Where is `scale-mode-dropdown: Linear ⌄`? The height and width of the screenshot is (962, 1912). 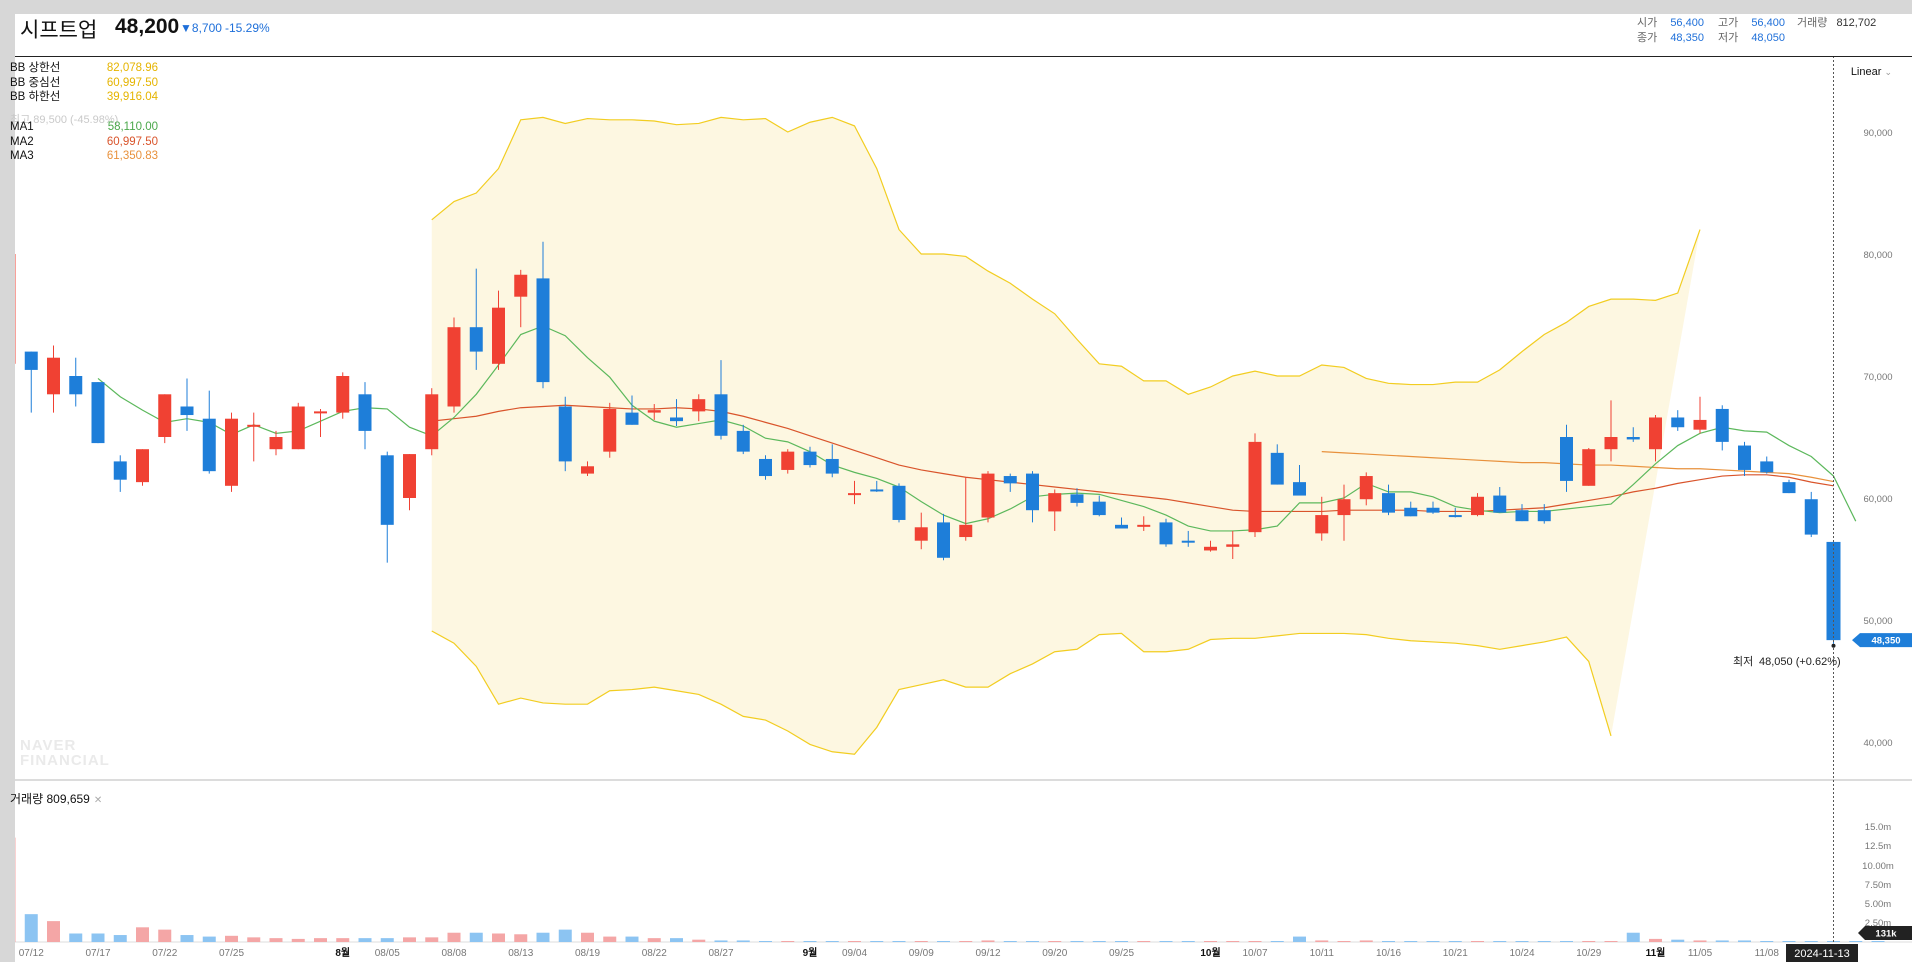 scale-mode-dropdown: Linear ⌄ is located at coordinates (1871, 72).